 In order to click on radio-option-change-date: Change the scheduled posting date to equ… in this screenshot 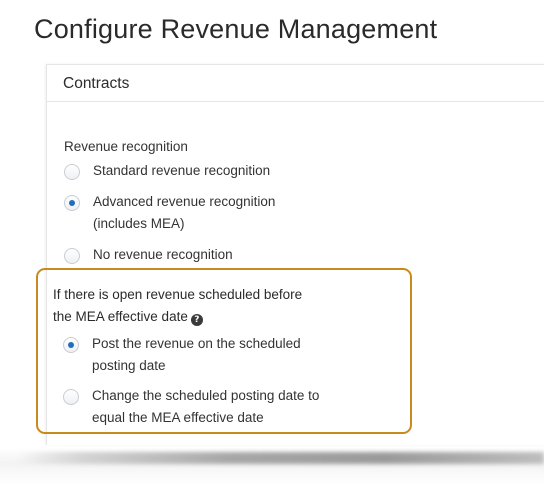, I will do `click(191, 408)`.